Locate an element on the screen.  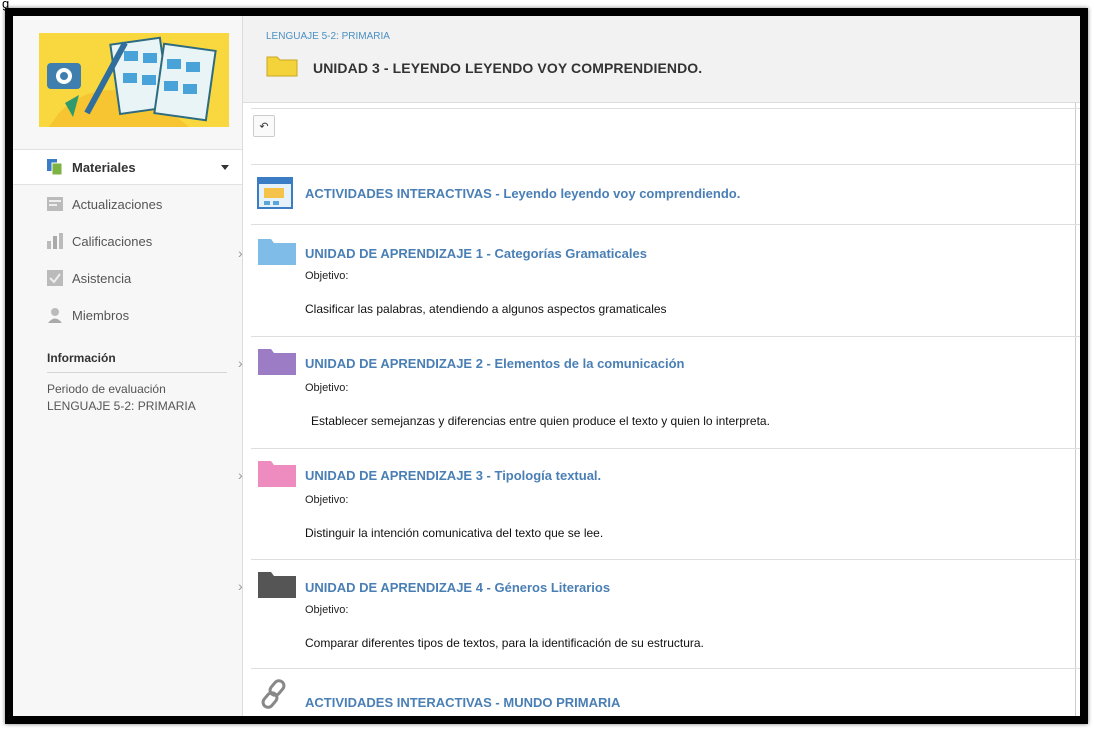
sidebar-item-asistencia: Asistencia is located at coordinates (127, 278).